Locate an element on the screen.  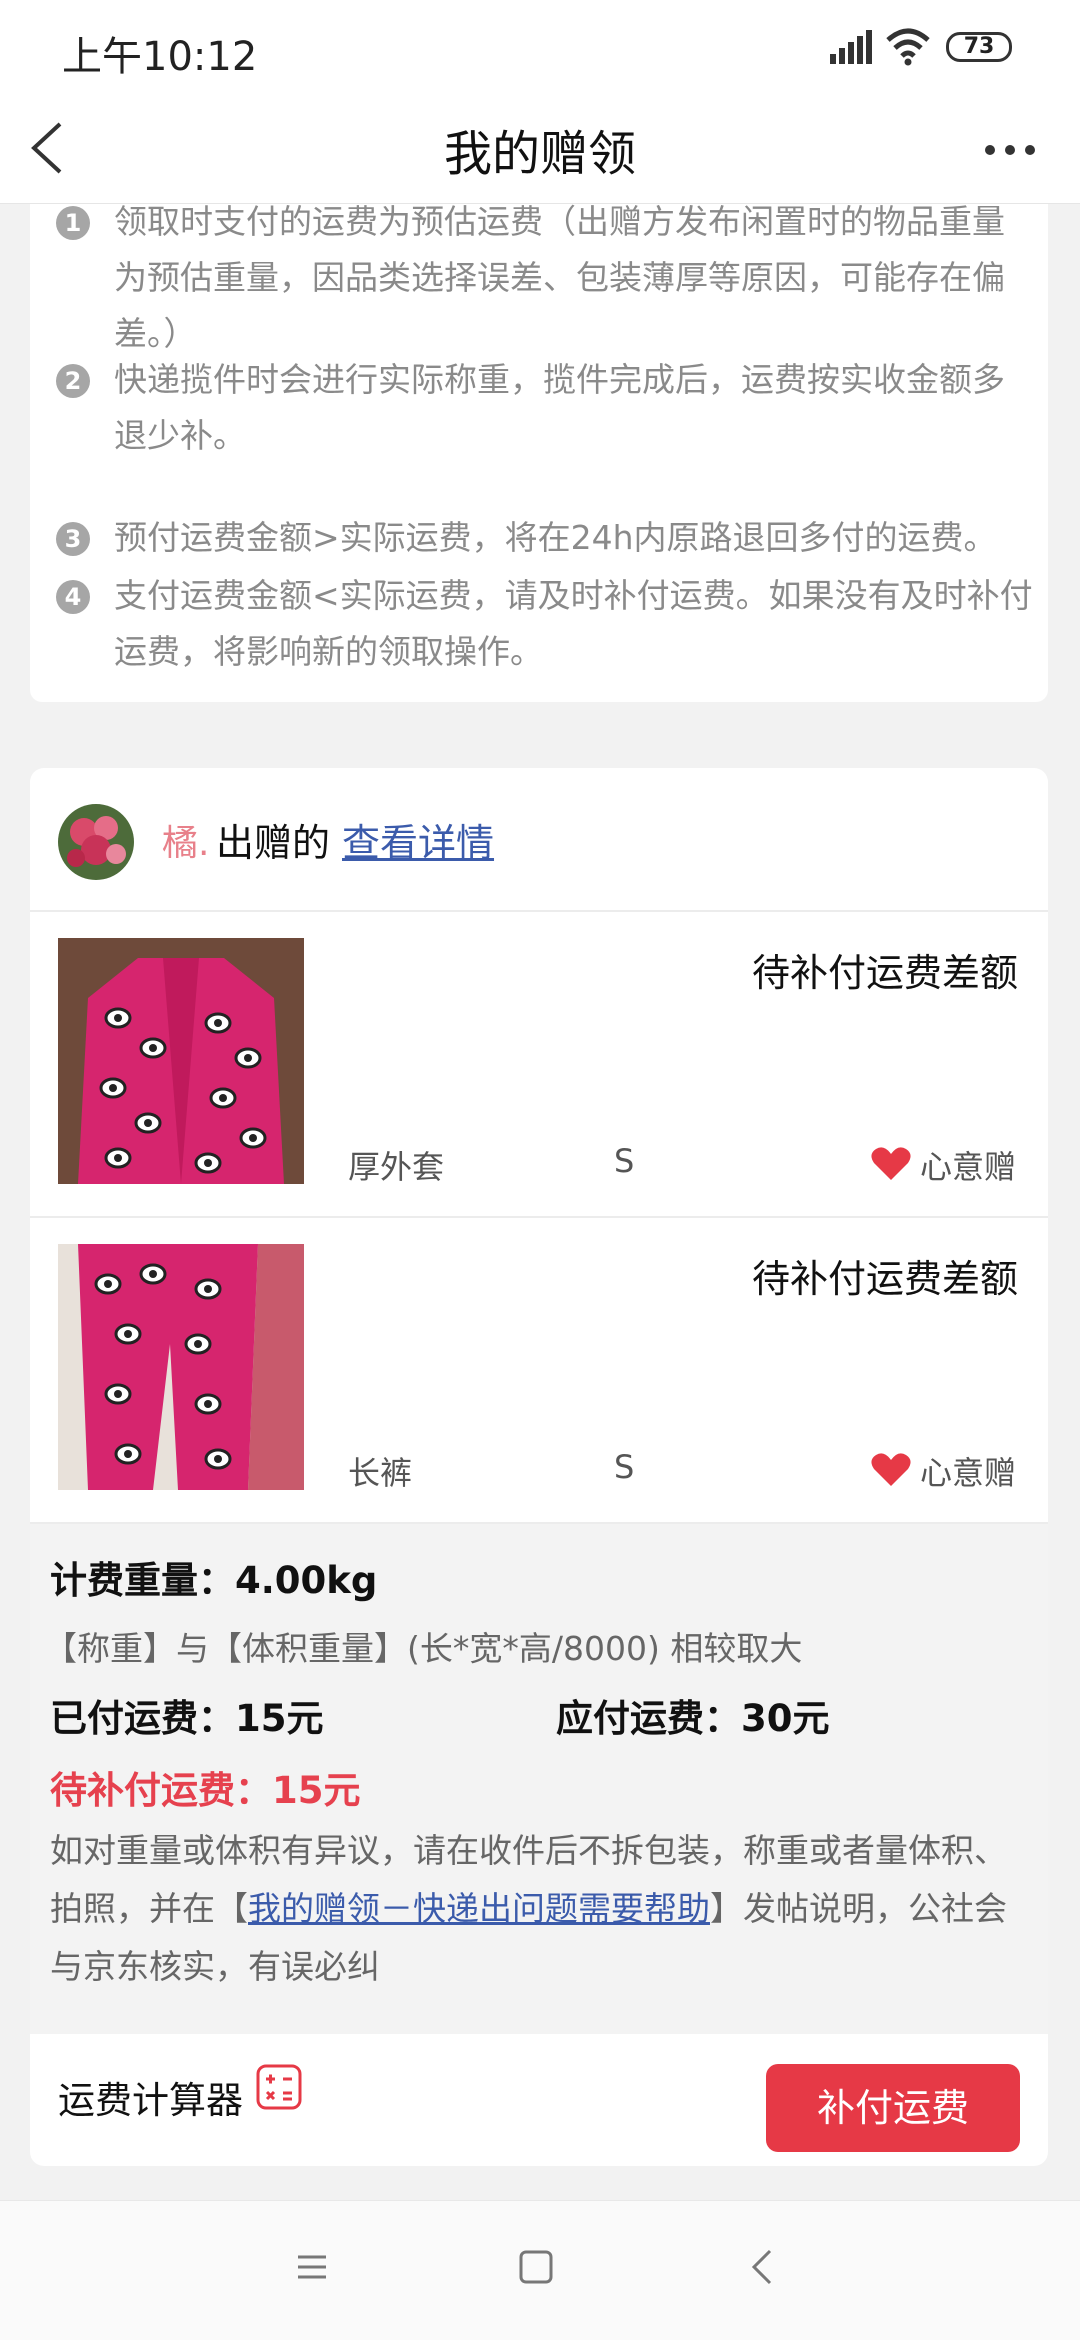
pay-shipping-button: 补付运费 is located at coordinates (893, 2108).